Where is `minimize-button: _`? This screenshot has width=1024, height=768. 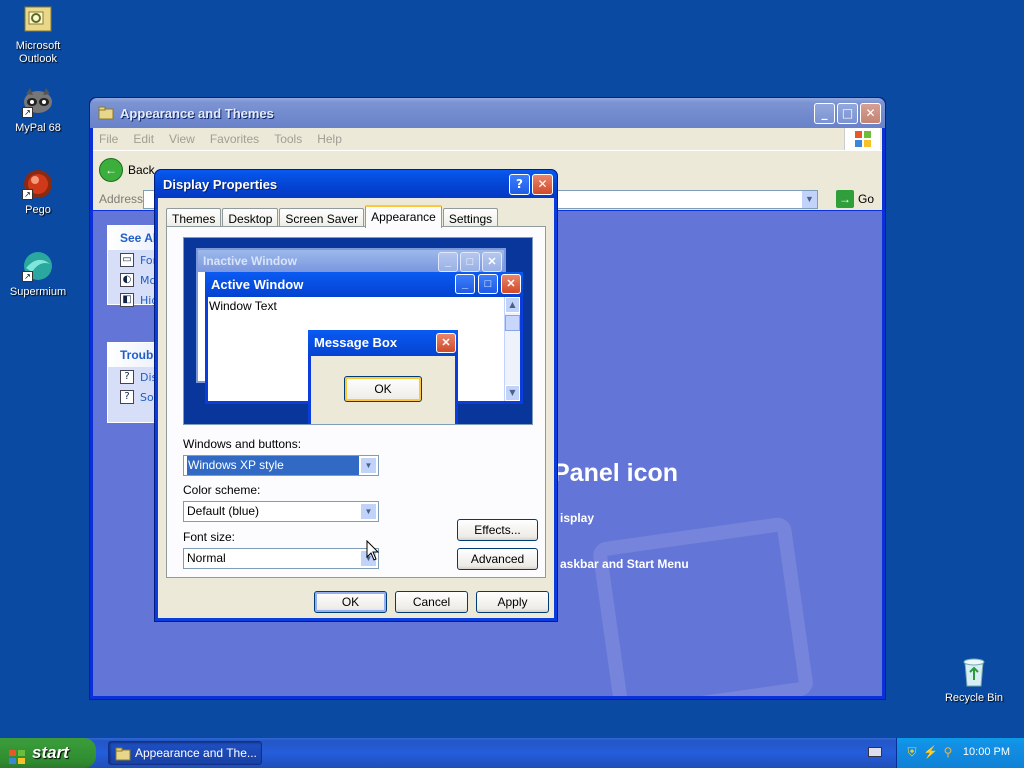
minimize-button: _ is located at coordinates (824, 113).